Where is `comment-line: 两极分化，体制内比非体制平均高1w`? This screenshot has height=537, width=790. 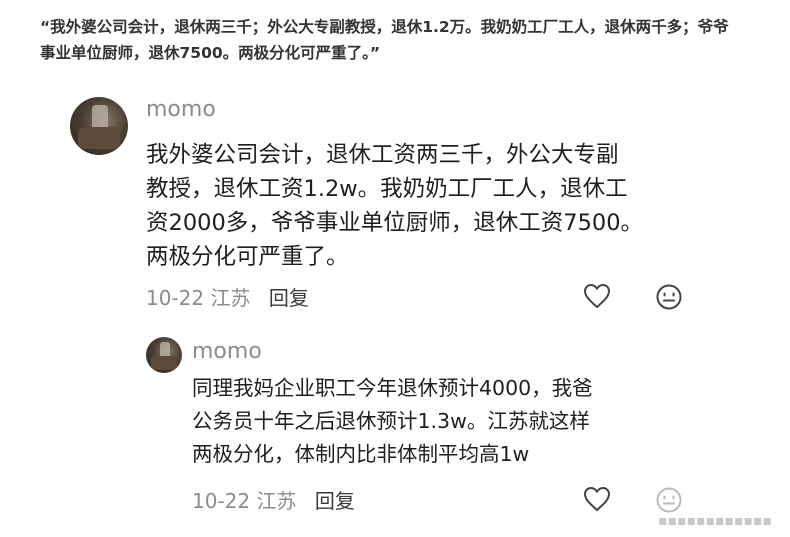 comment-line: 两极分化，体制内比非体制平均高1w is located at coordinates (361, 454).